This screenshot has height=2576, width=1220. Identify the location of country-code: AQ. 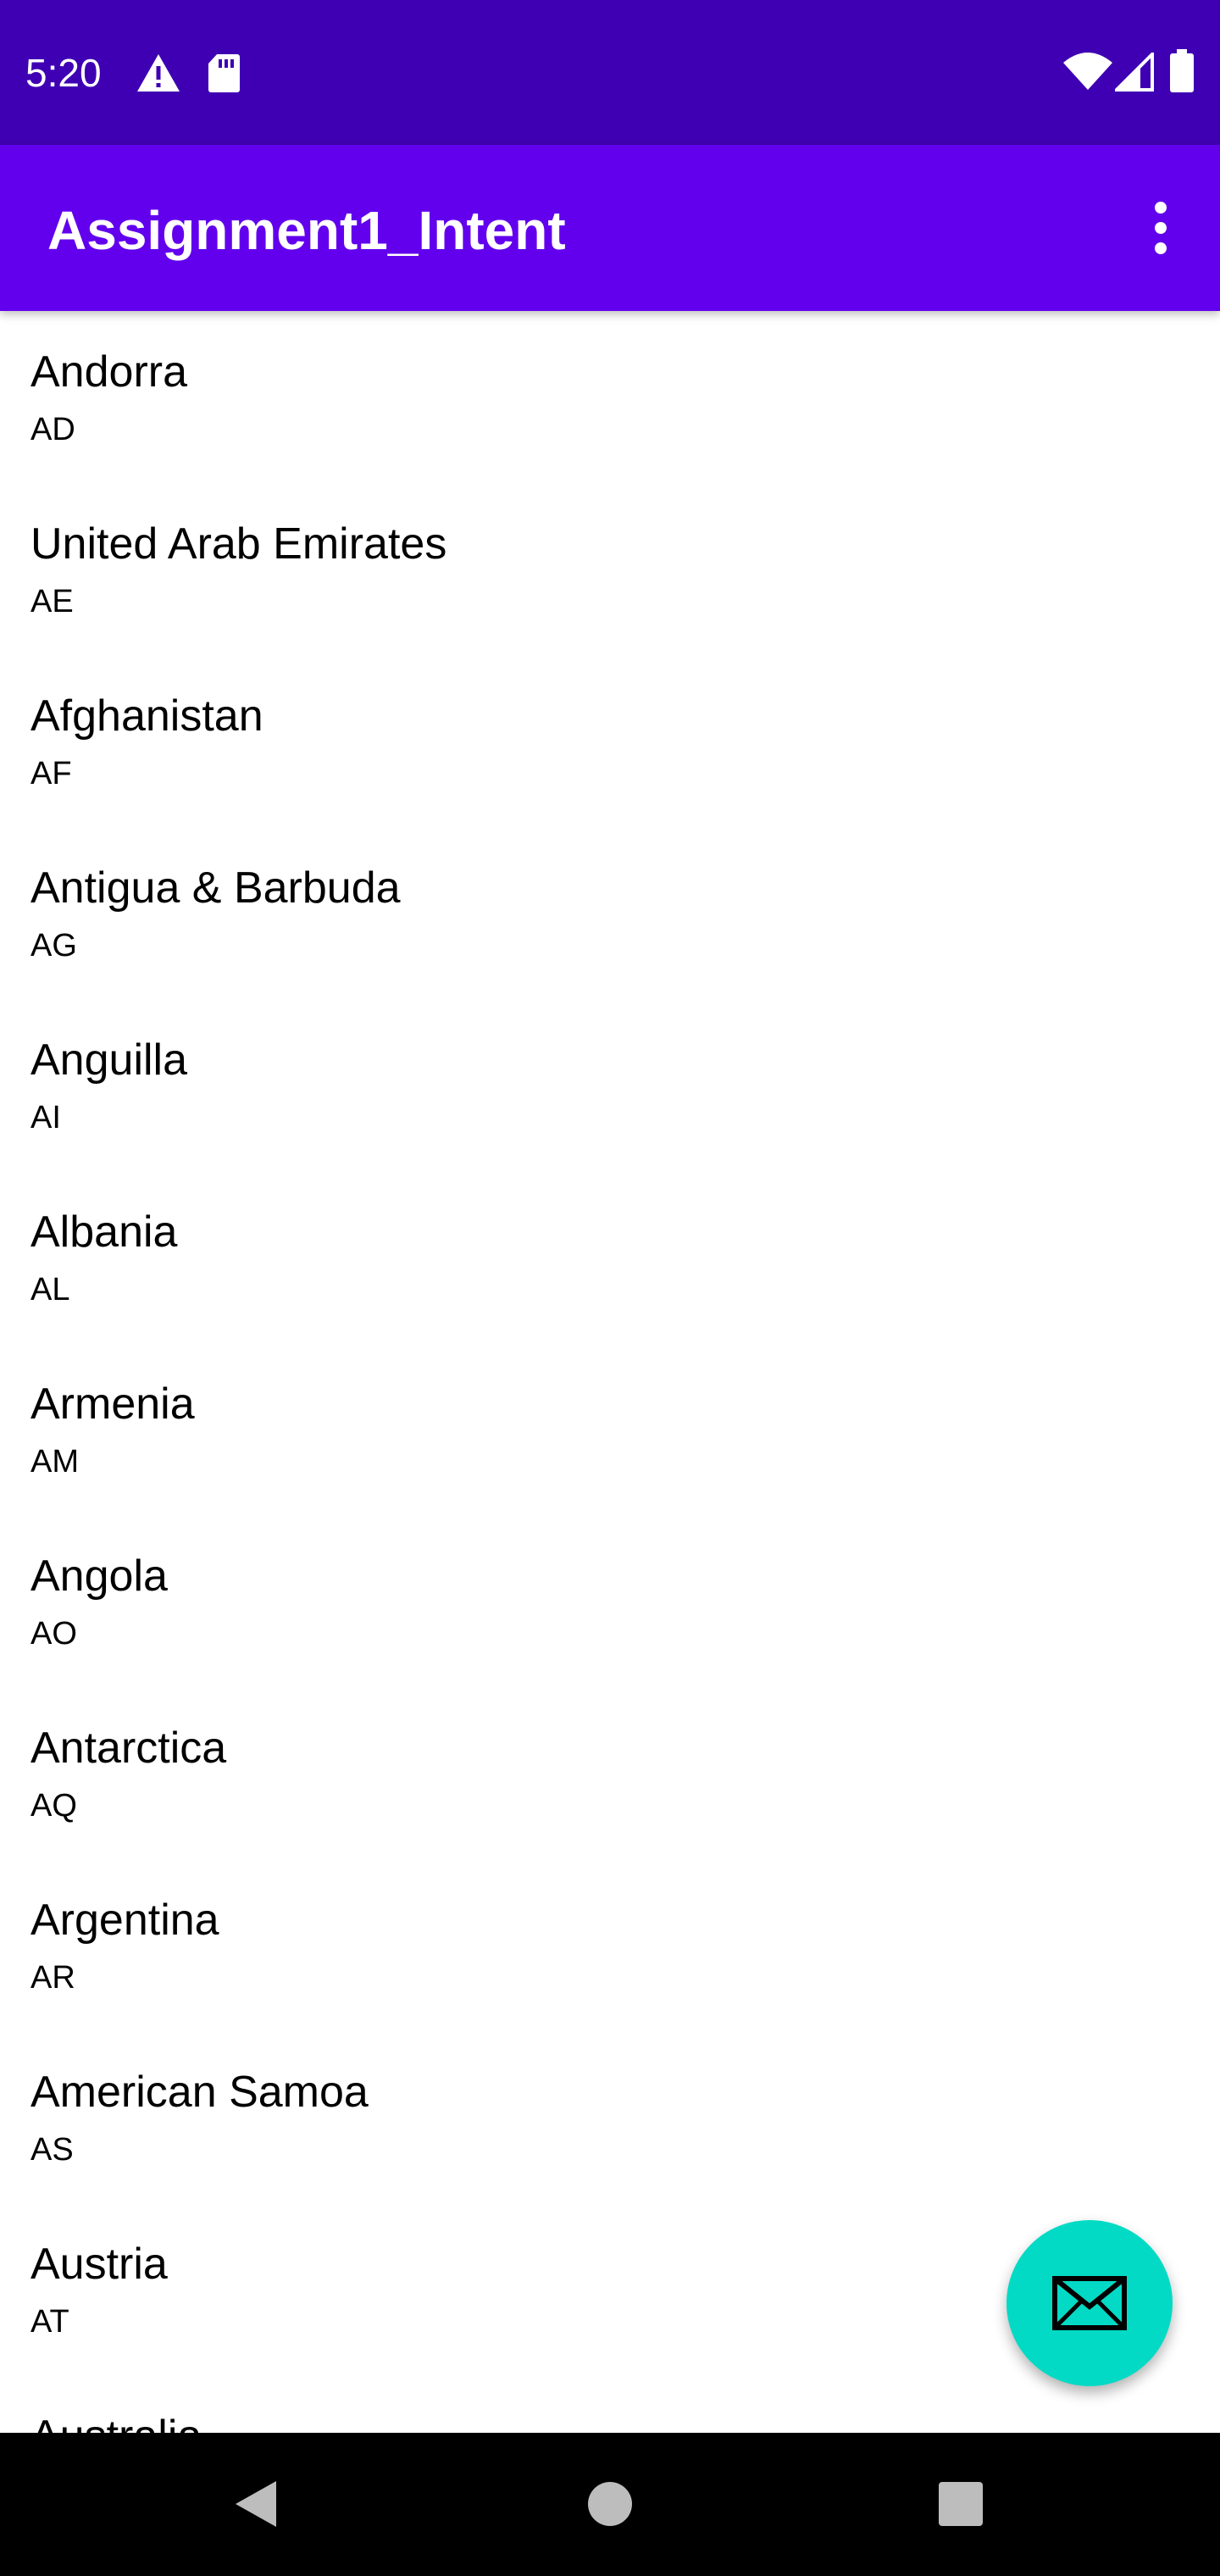
(53, 1806).